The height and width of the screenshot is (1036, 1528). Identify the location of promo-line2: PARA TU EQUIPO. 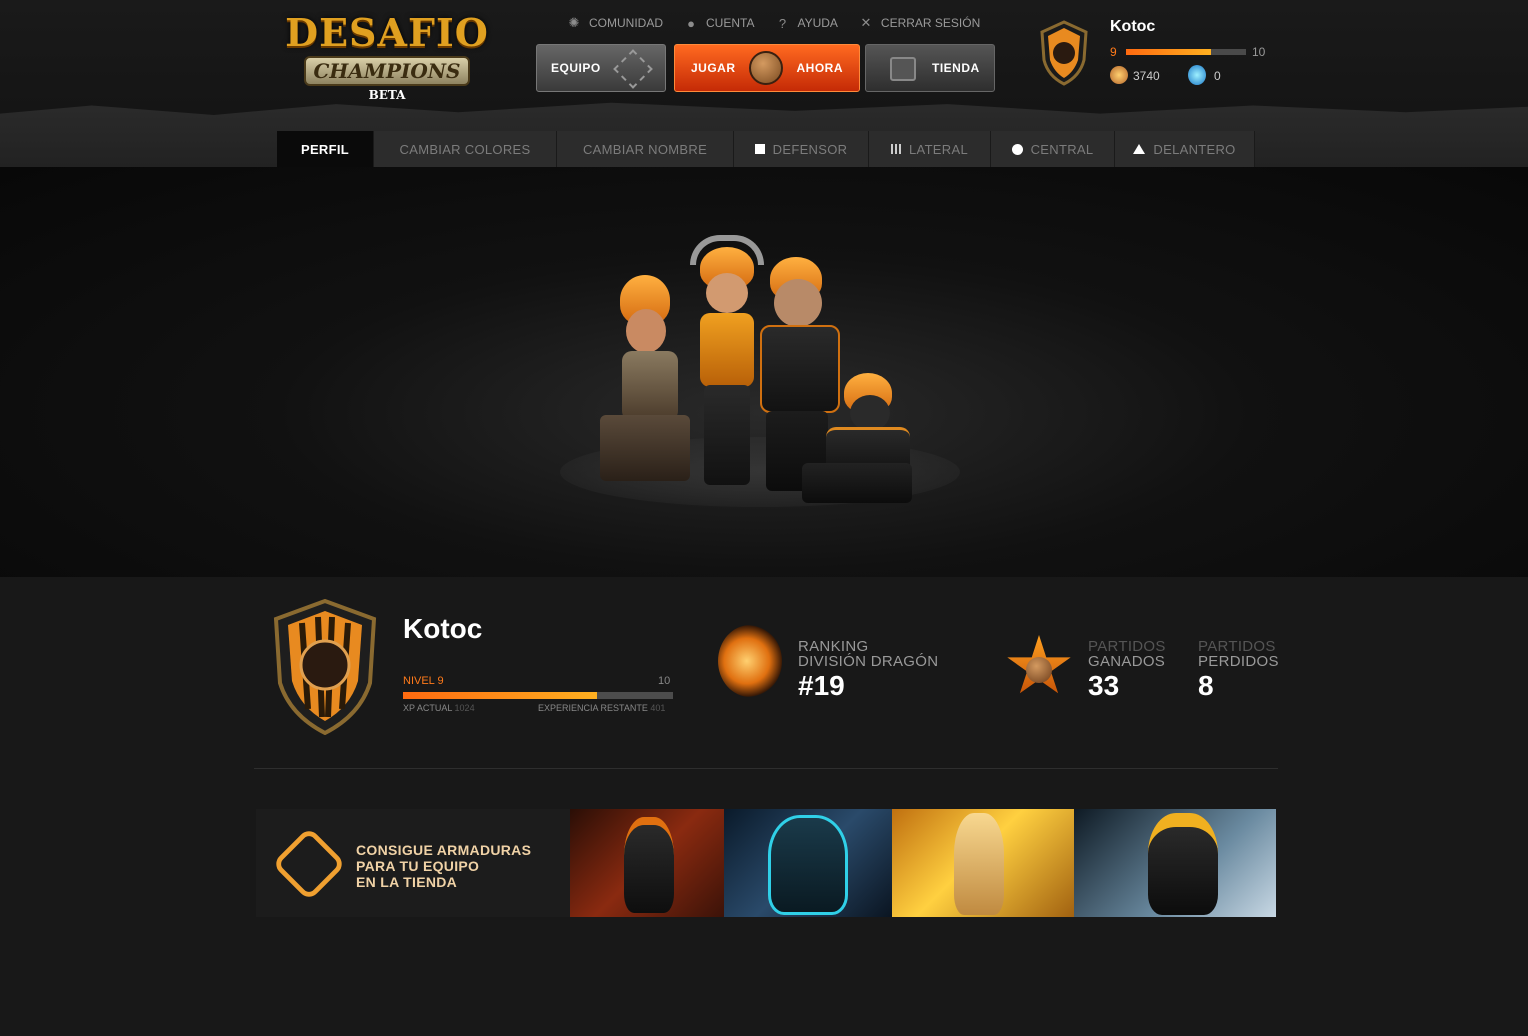
(418, 866).